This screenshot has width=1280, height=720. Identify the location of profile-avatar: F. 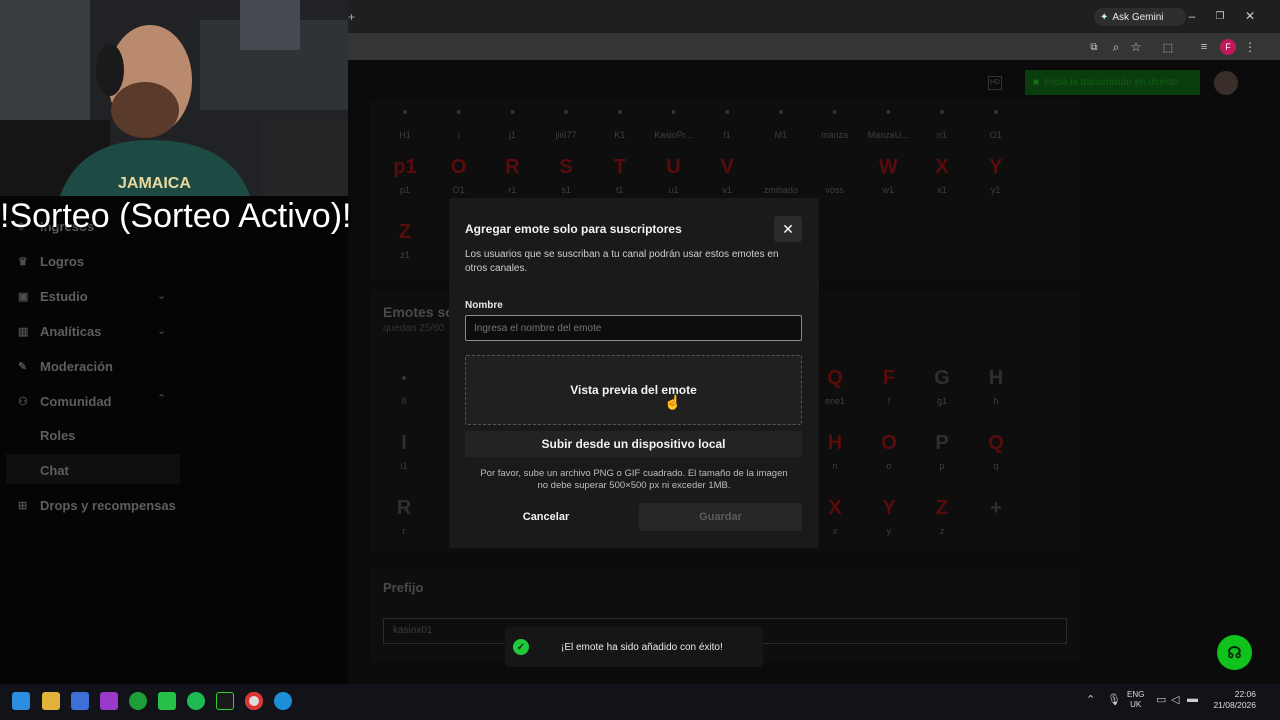
(1228, 47).